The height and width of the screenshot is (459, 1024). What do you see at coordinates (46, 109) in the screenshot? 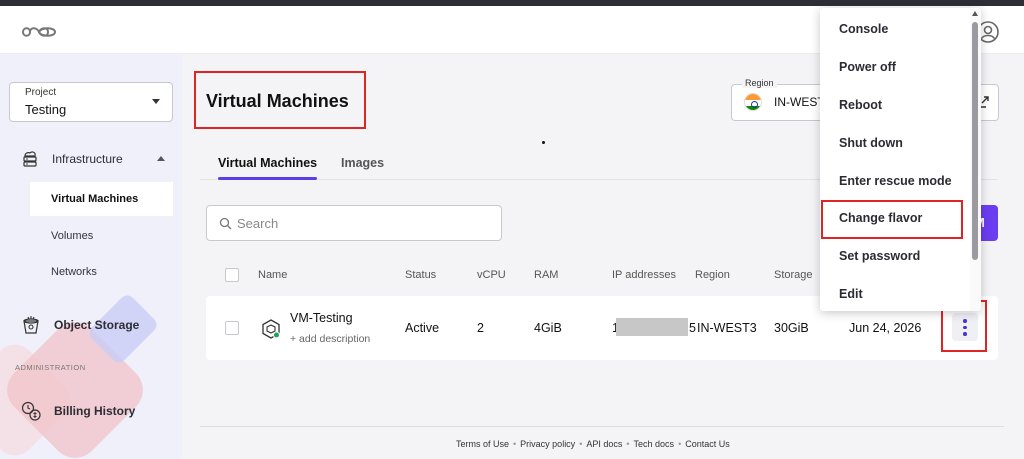
I see `project-value: Testing` at bounding box center [46, 109].